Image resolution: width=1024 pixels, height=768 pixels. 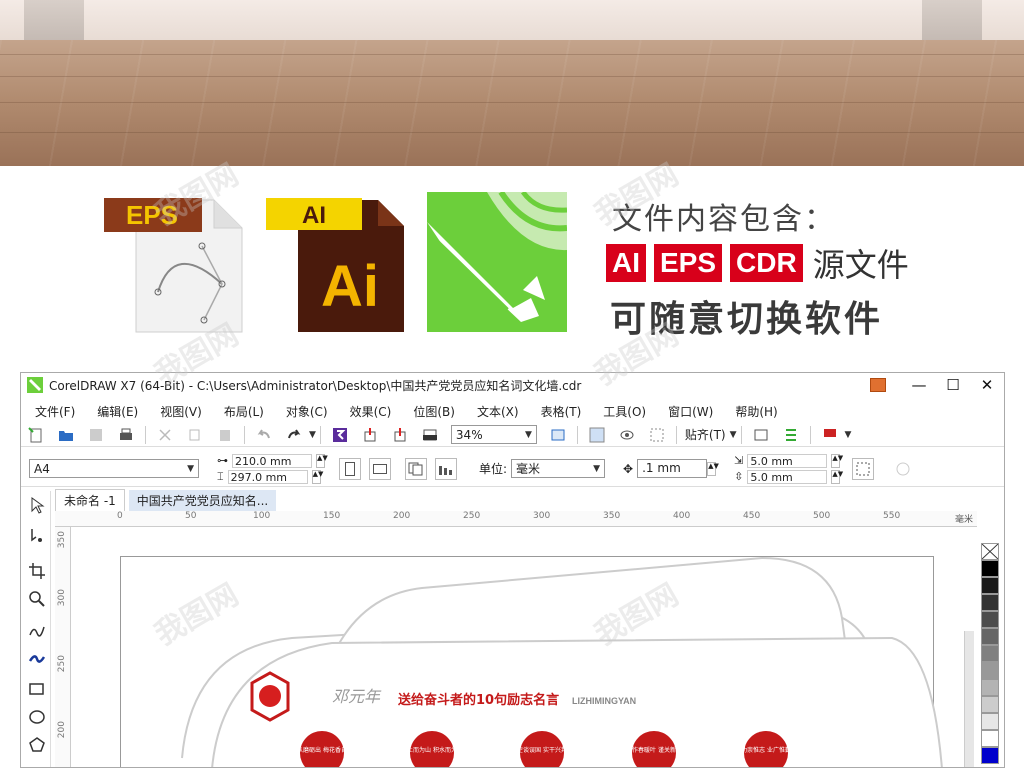 I want to click on height-icon: ⌶, so click(x=220, y=476).